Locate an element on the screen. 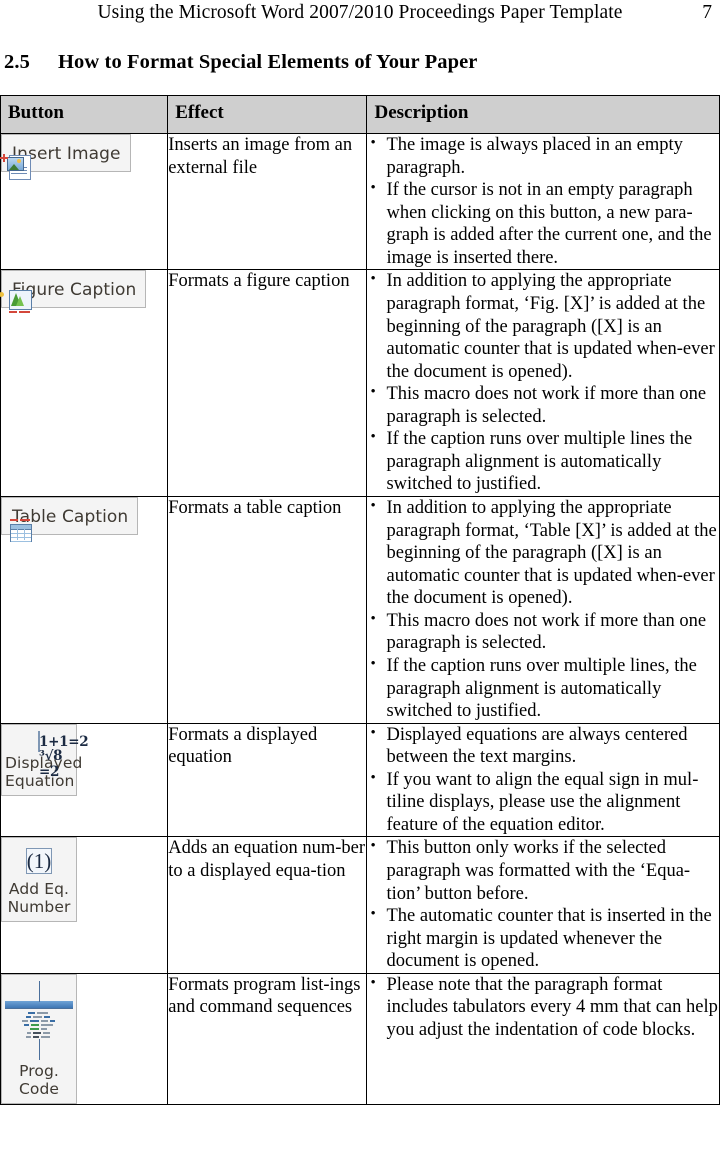  button-cell: Insert Image is located at coordinates (84, 201).